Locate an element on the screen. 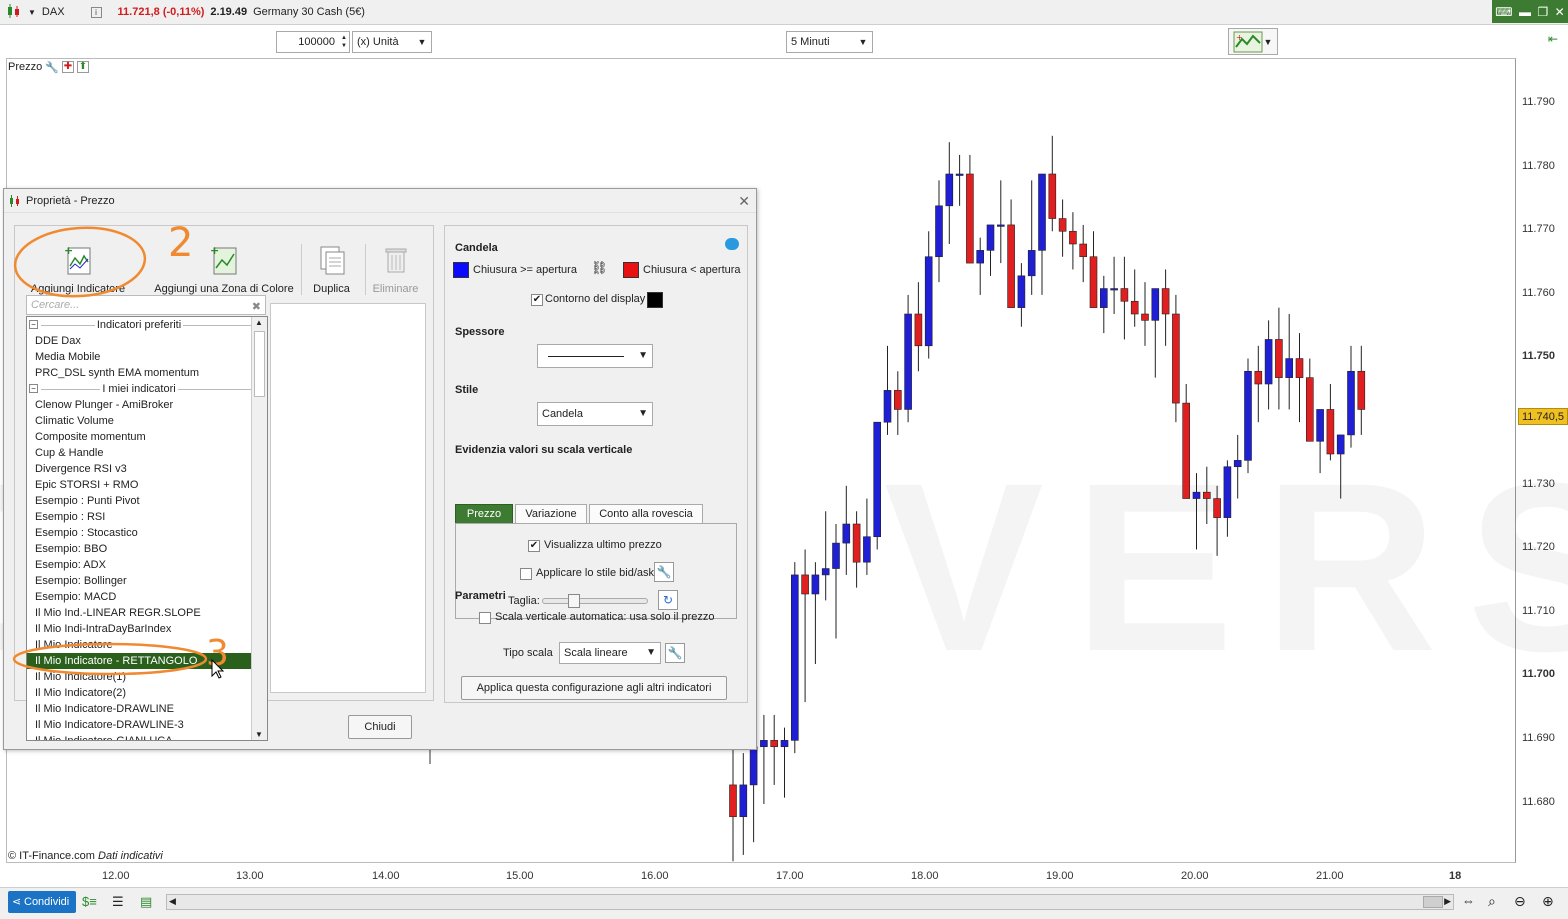 This screenshot has width=1568, height=919. y-tick-label: 11.750 is located at coordinates (1539, 356).